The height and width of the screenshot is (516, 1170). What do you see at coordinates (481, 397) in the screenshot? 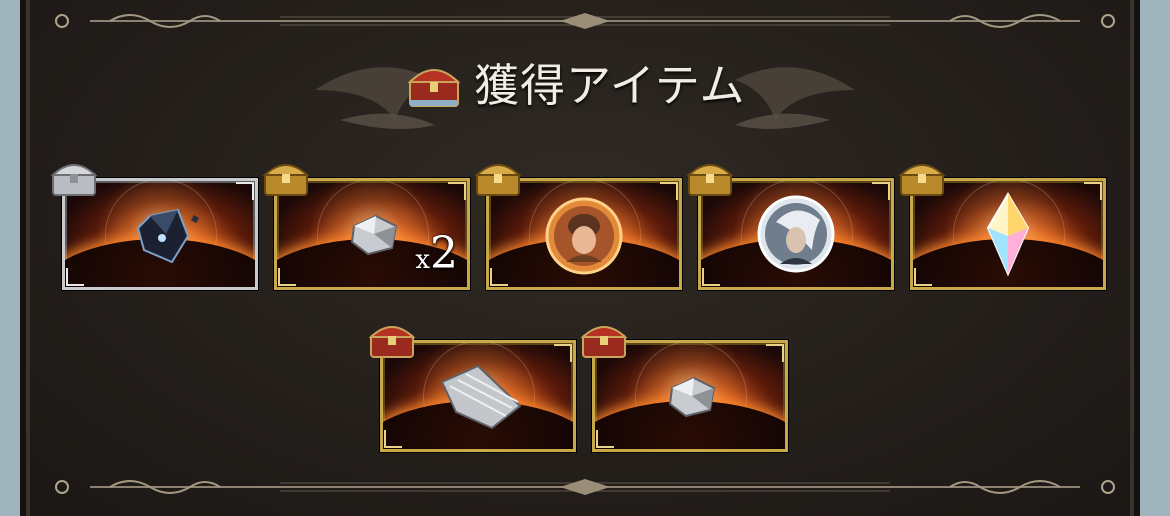
I see `silver-feather-plate-icon` at bounding box center [481, 397].